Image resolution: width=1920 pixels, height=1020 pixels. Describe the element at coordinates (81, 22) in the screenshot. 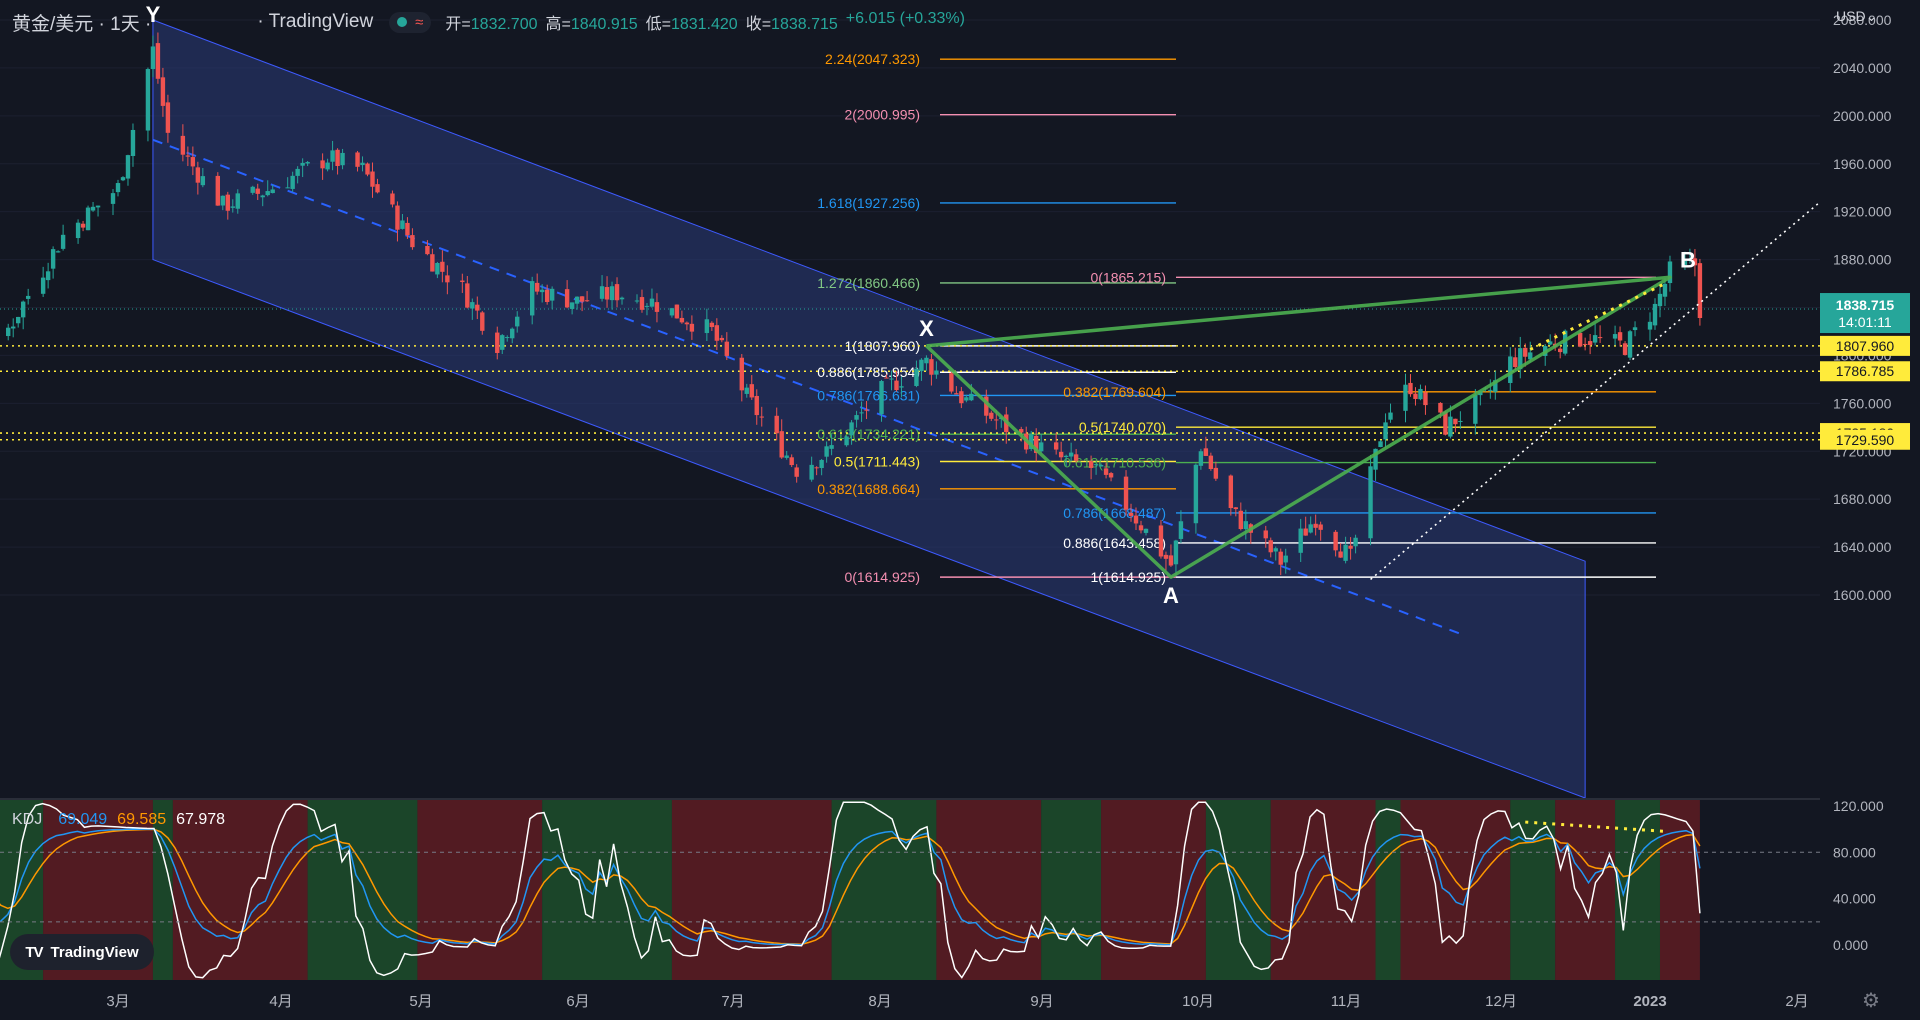

I see `symbol-title: 黄金/美元 · 1天 ·` at that location.